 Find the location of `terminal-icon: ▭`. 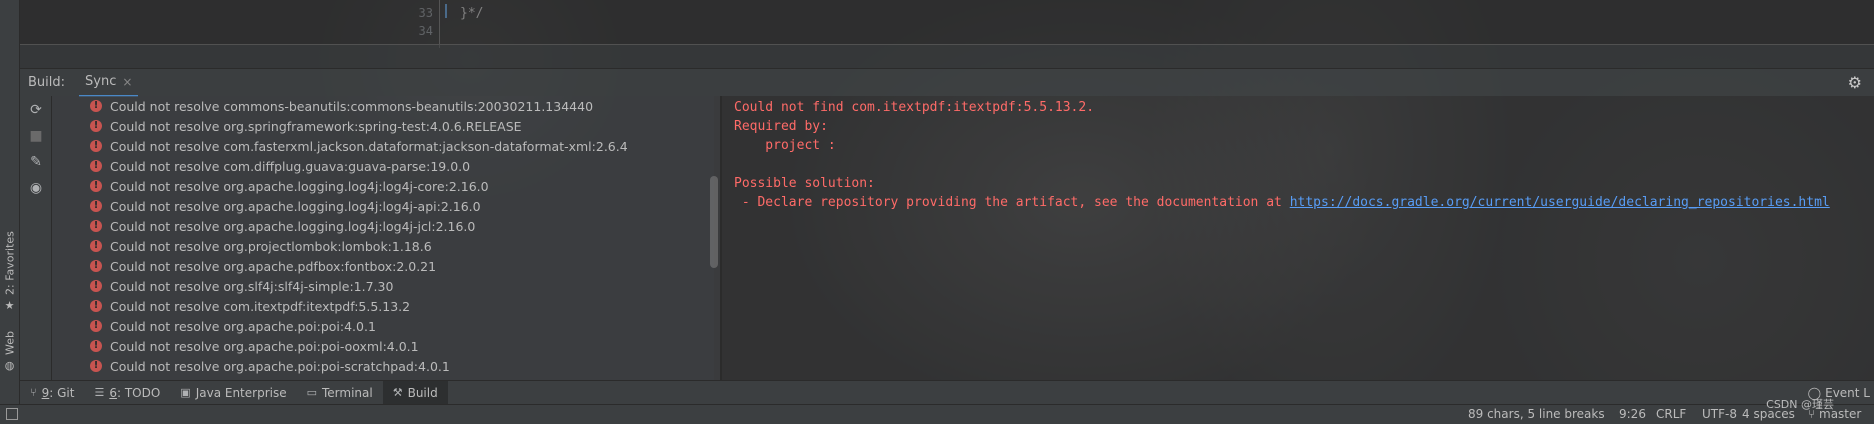

terminal-icon: ▭ is located at coordinates (311, 392).